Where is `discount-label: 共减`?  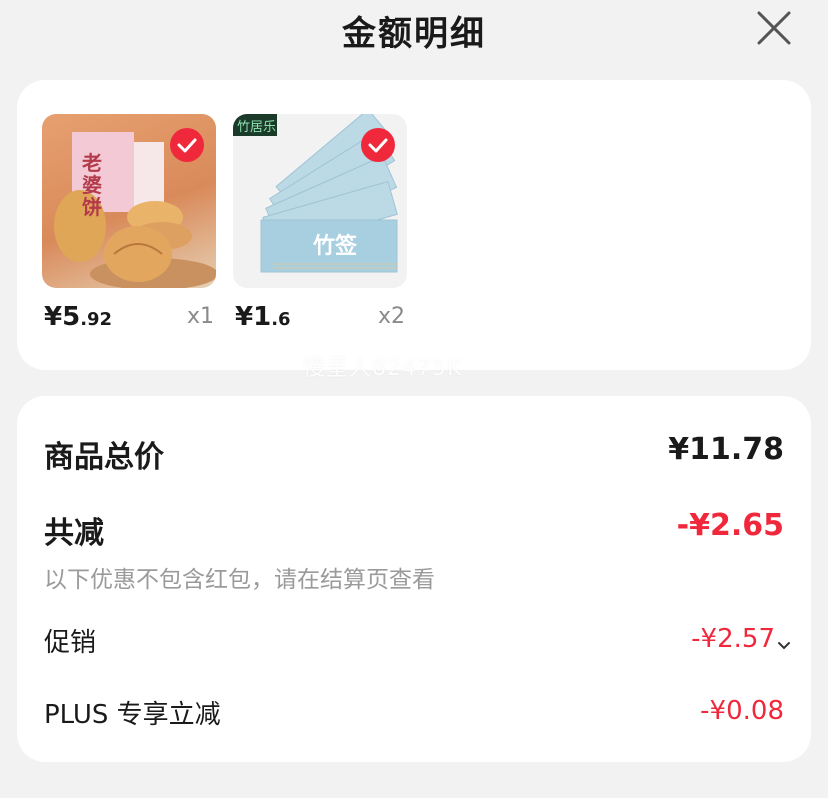
discount-label: 共减 is located at coordinates (74, 533).